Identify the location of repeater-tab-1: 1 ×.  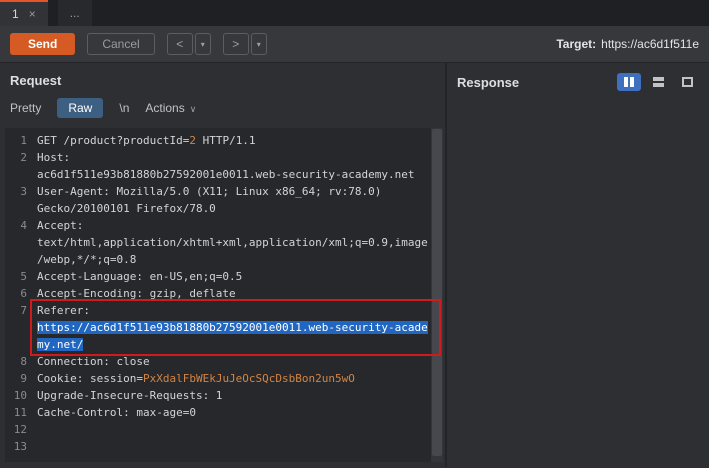
(24, 13).